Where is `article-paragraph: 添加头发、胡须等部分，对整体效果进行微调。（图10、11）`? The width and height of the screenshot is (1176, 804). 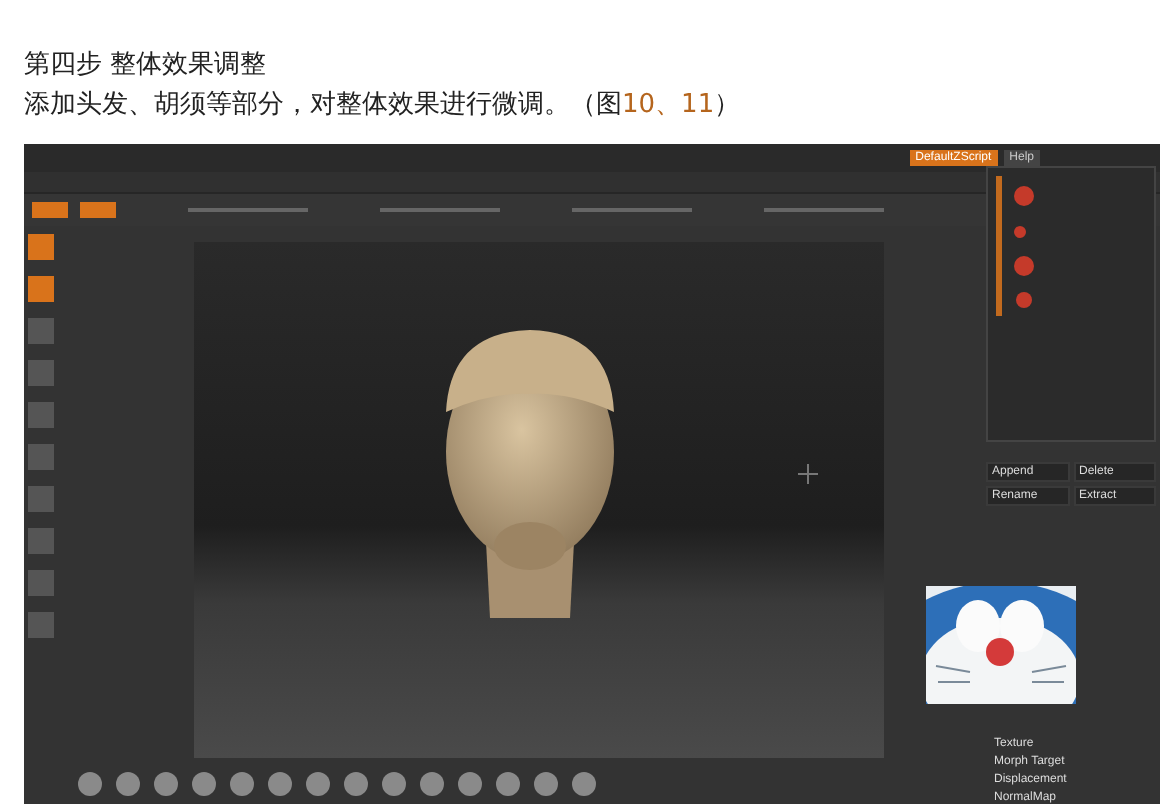
article-paragraph: 添加头发、胡须等部分，对整体效果进行微调。（图10、11） is located at coordinates (382, 105).